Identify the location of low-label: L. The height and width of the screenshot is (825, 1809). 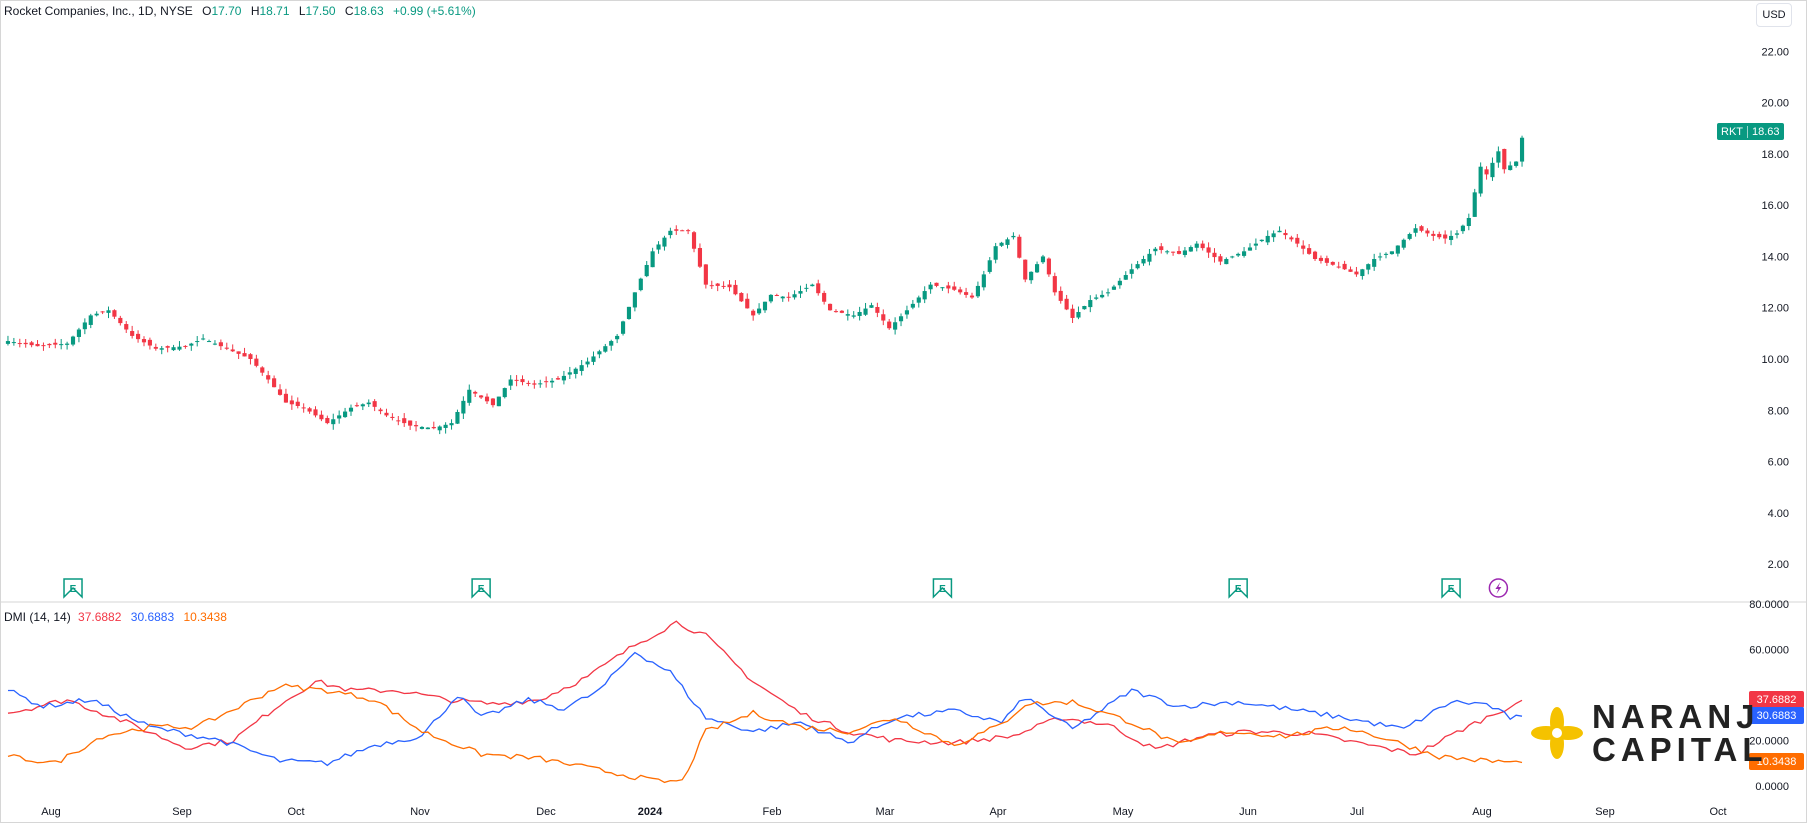
(302, 11).